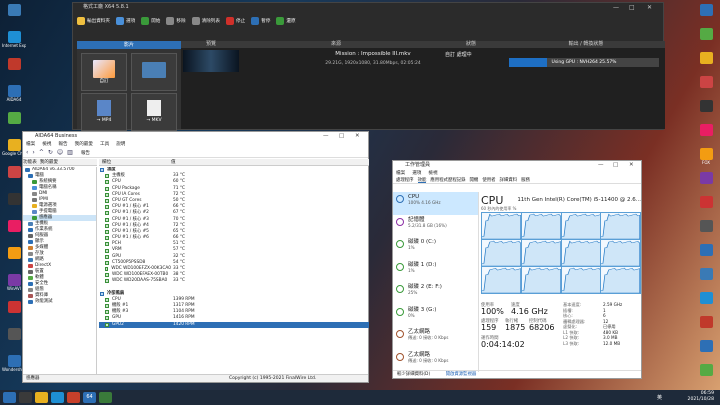  What do you see at coordinates (260, 21) in the screenshot?
I see `toolbar-button: 暫停` at bounding box center [260, 21].